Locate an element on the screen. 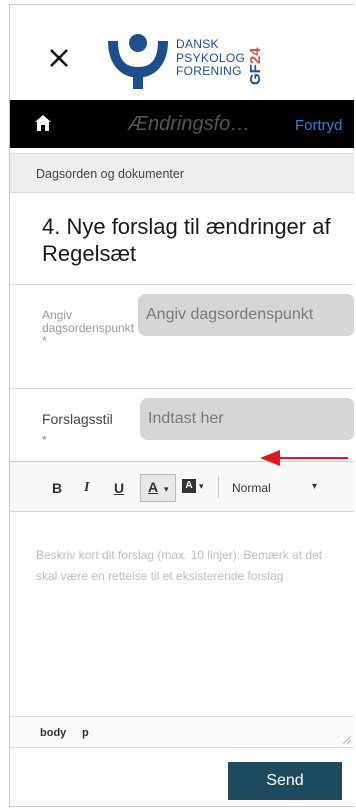 The image size is (356, 811). logo-line-2: PSYKOLOG is located at coordinates (211, 57).